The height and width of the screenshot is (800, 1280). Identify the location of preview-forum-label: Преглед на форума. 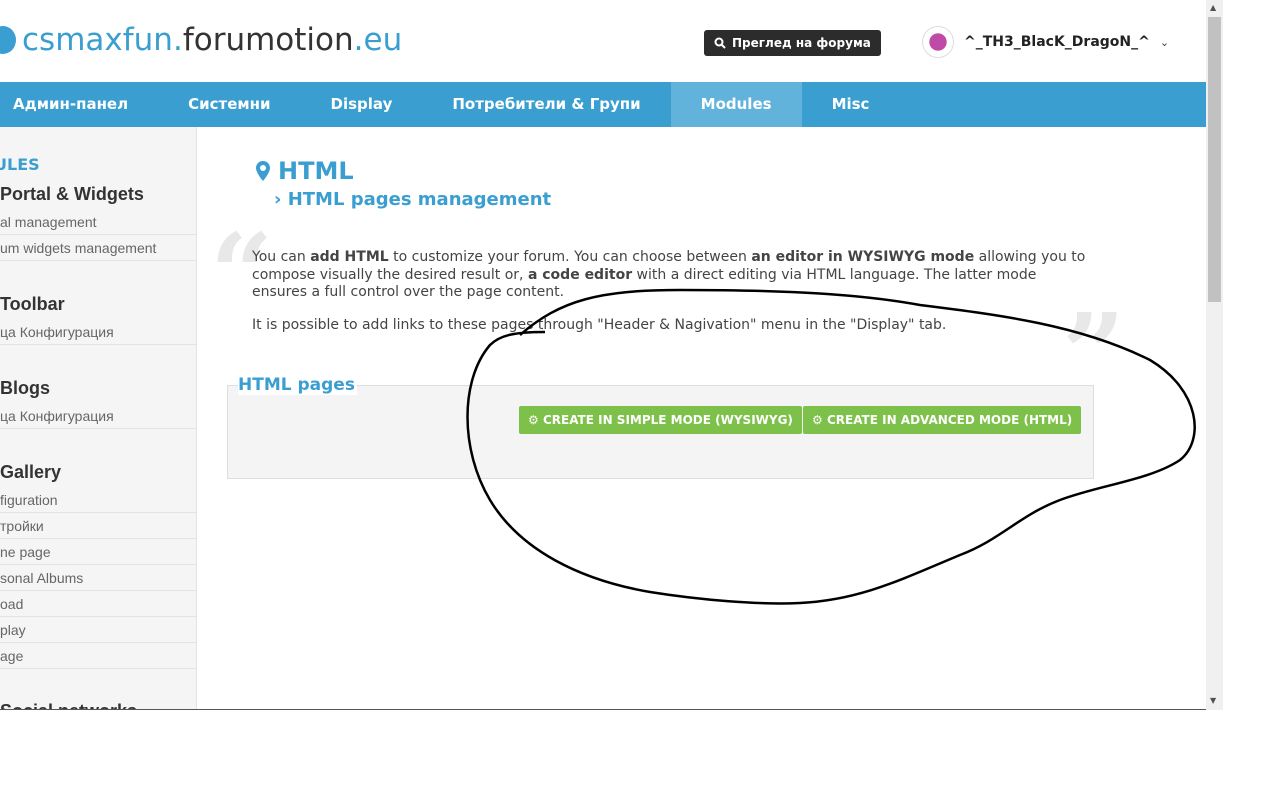
(801, 43).